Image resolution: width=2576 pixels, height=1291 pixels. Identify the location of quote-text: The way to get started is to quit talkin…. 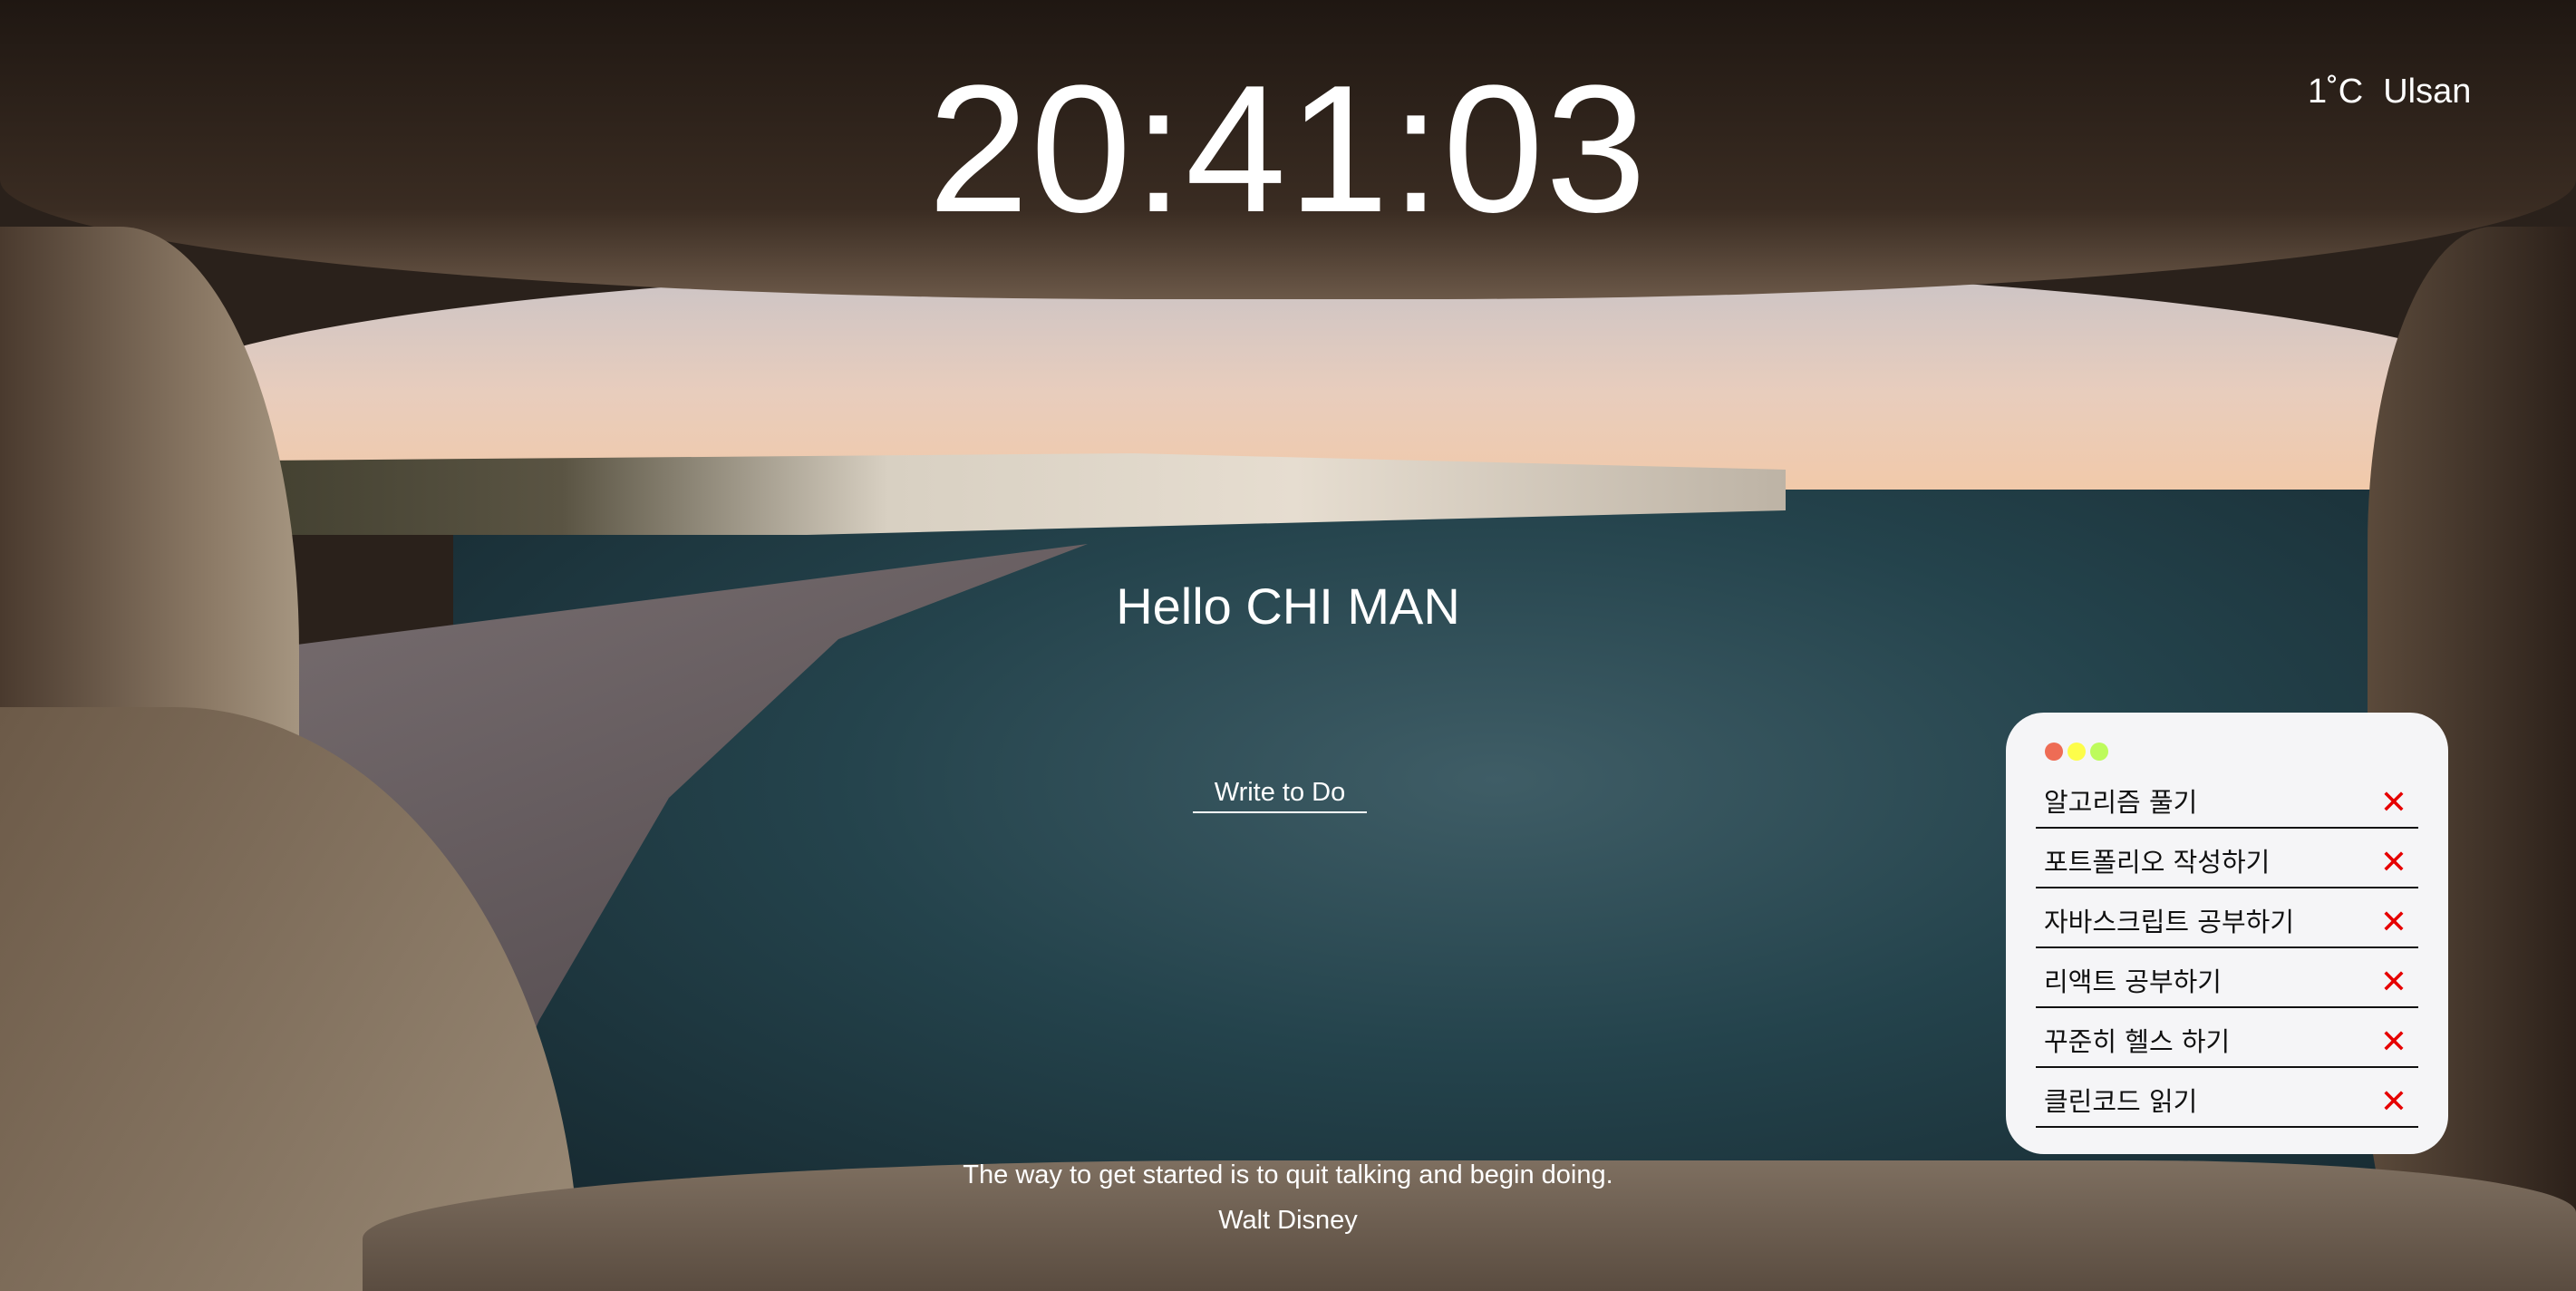
(1288, 1174).